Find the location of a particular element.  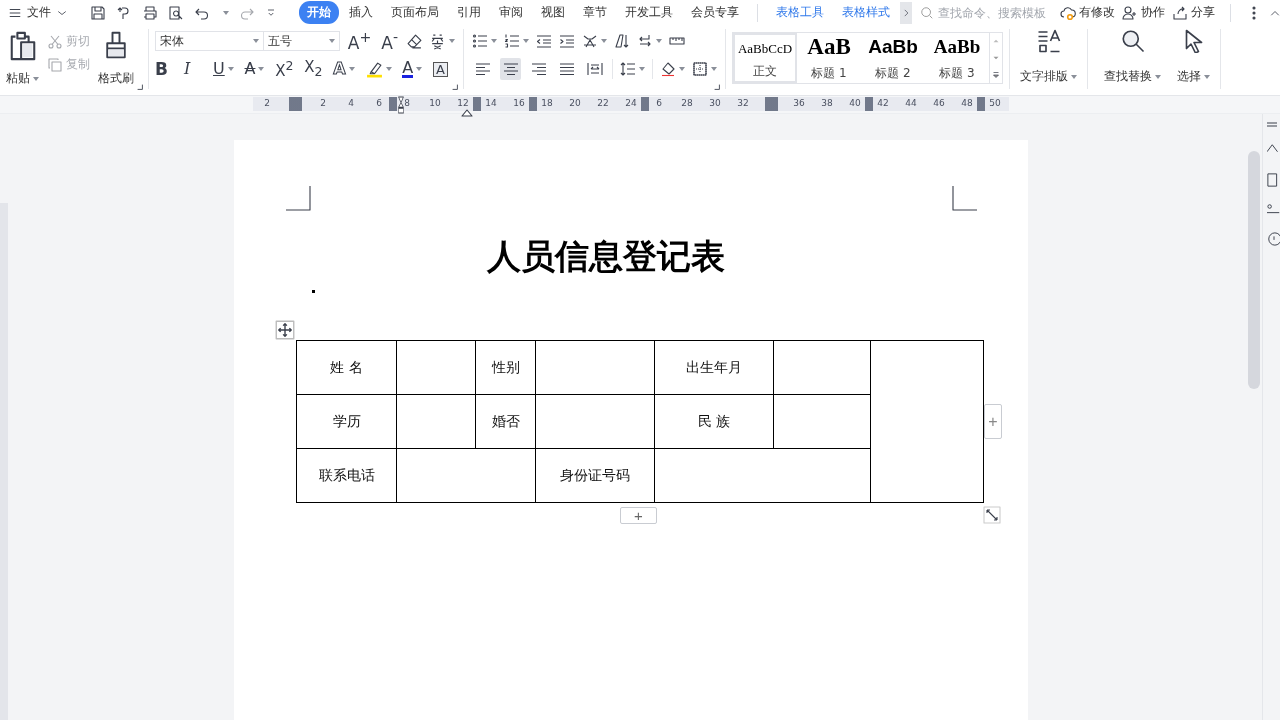

ribbon-tab: 引用 is located at coordinates (469, 12).